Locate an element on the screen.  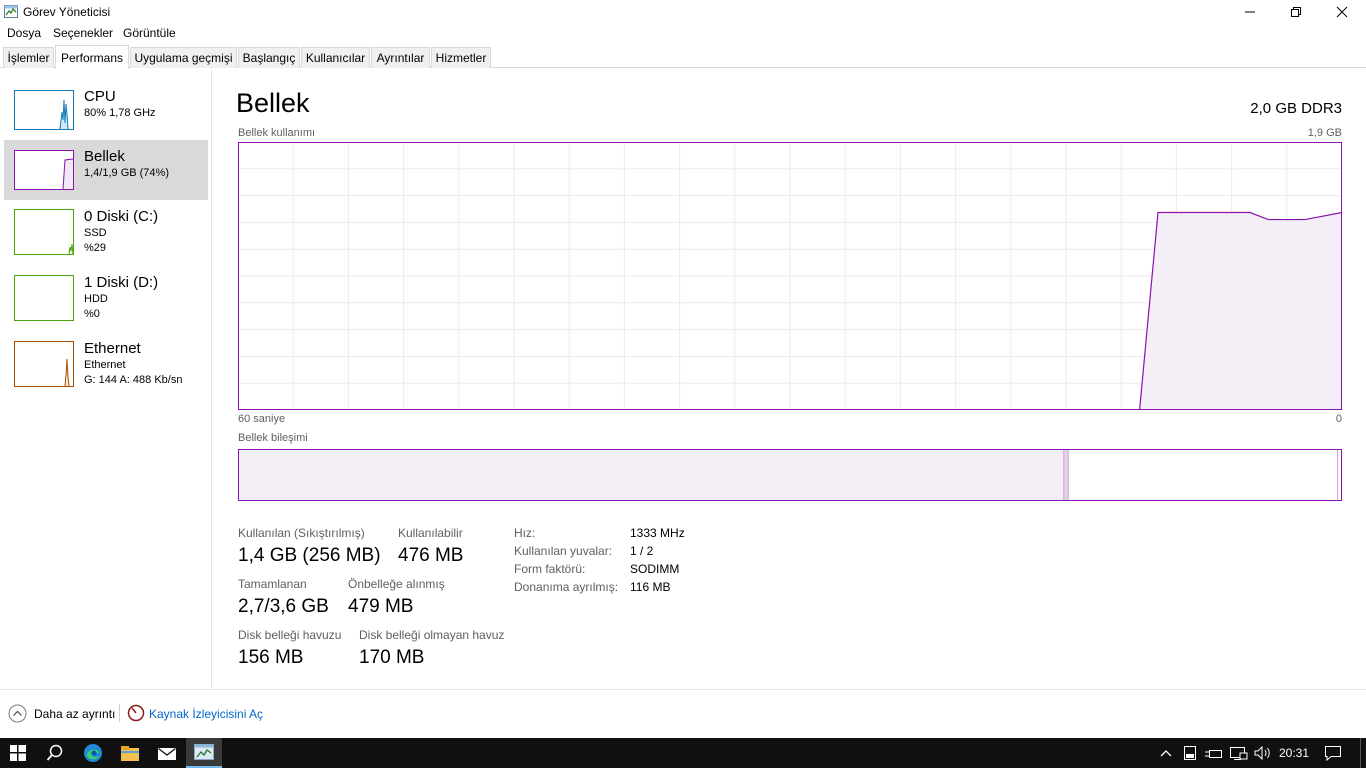
restore-button is located at coordinates (1296, 11).